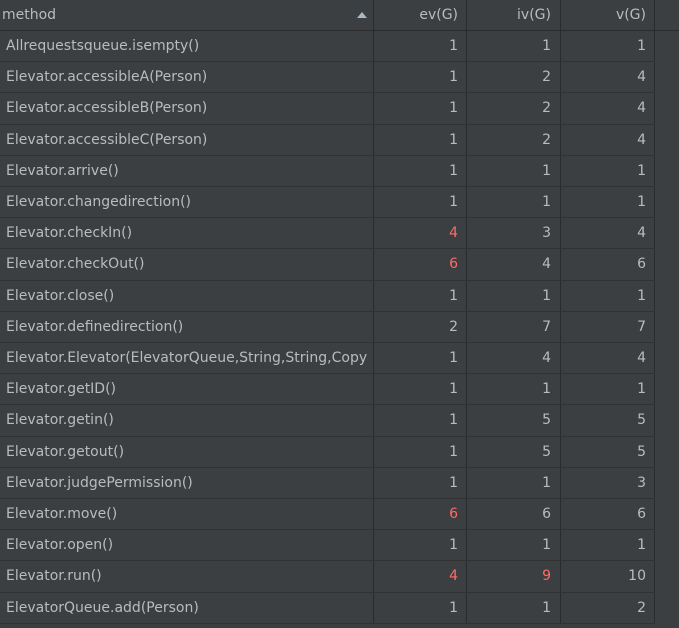 Image resolution: width=679 pixels, height=628 pixels. I want to click on cell-iv: 6, so click(514, 514).